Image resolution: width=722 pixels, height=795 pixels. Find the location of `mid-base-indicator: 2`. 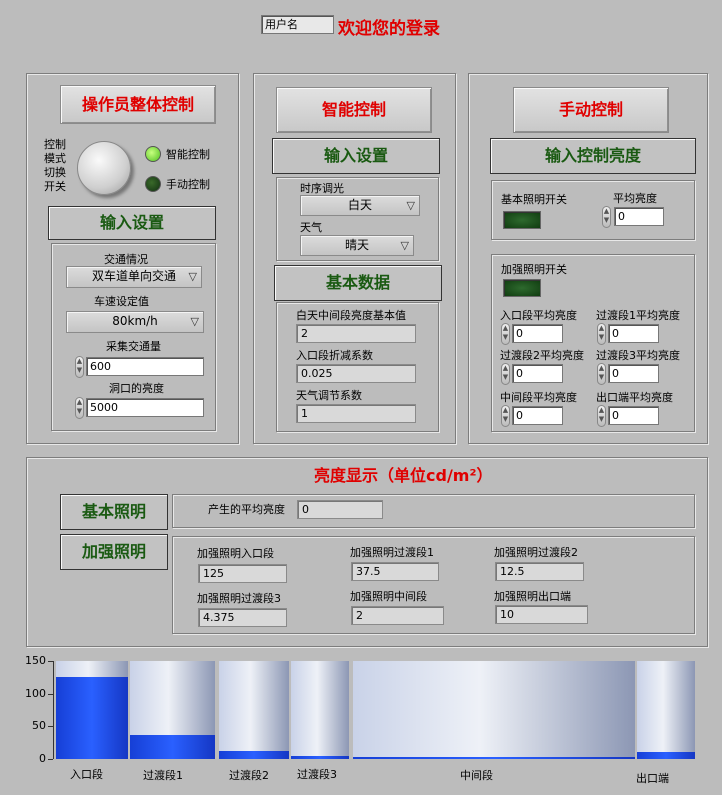

mid-base-indicator: 2 is located at coordinates (356, 333).